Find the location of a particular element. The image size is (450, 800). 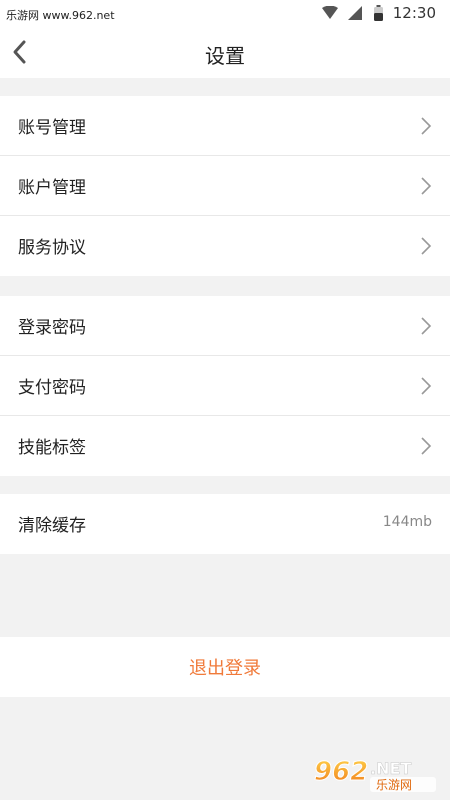

status-bar: 乐游网 www.962.net 12:30 is located at coordinates (225, 14).